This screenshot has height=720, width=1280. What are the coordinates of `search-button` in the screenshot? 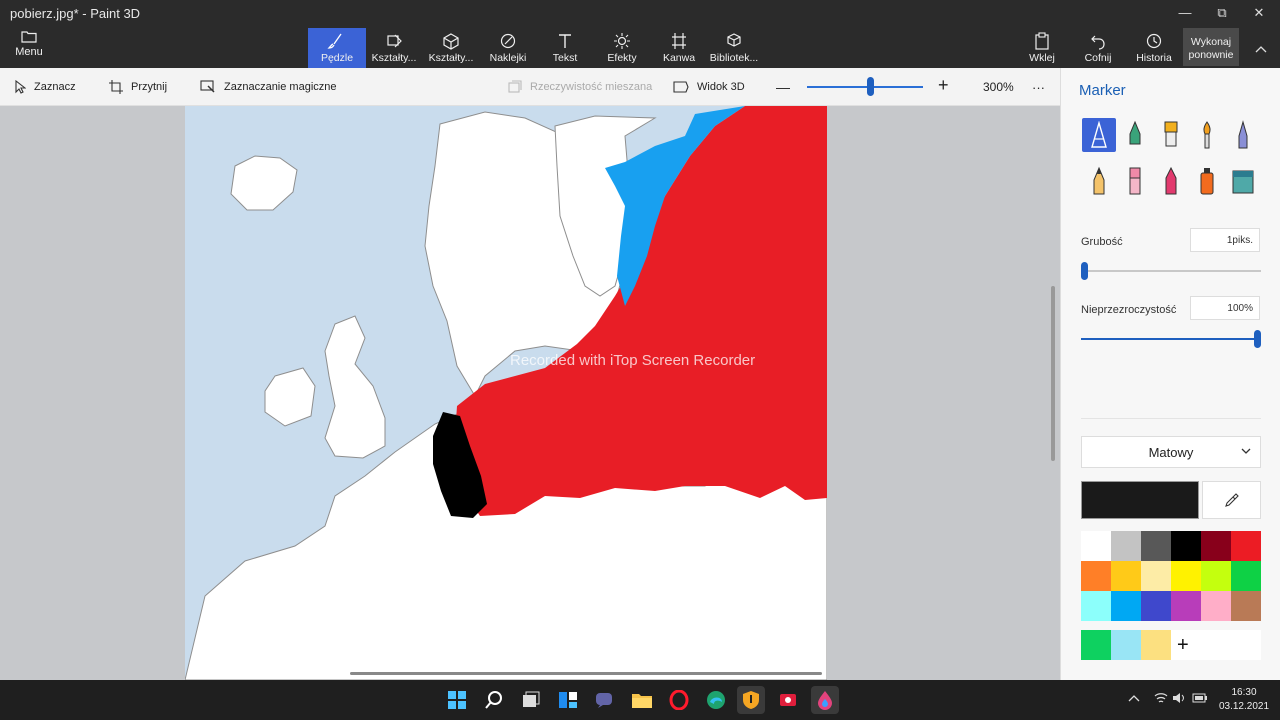 It's located at (494, 700).